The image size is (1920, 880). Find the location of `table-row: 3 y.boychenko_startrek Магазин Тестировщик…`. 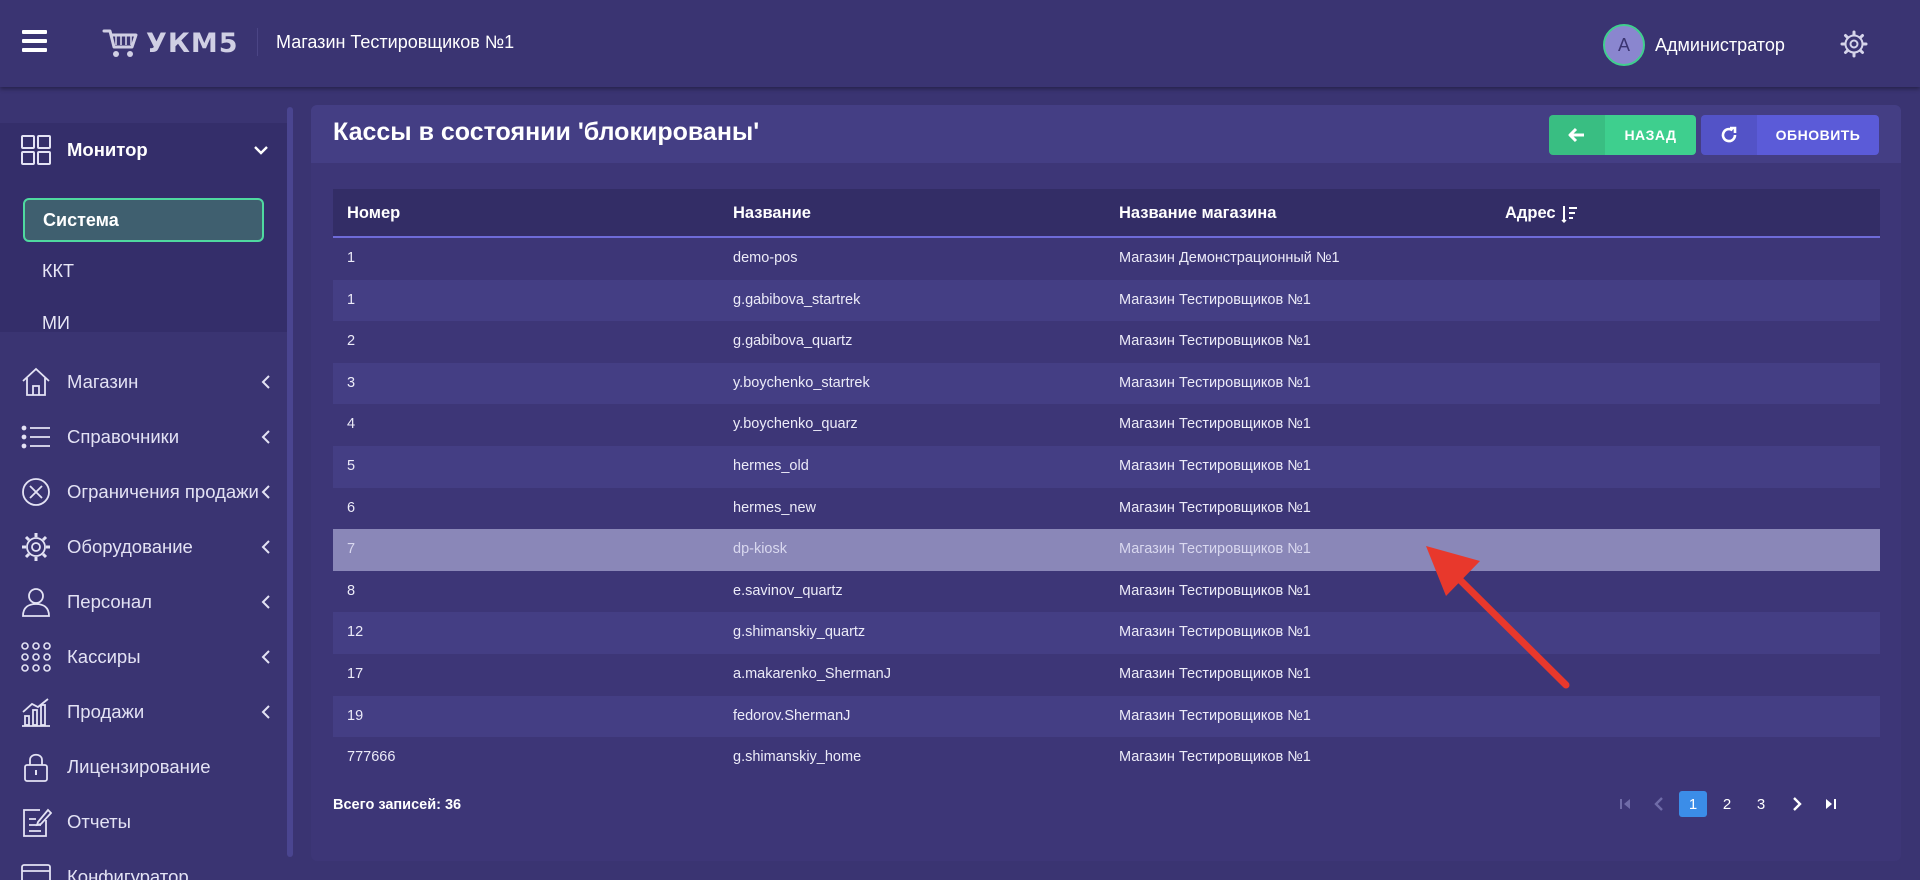

table-row: 3 y.boychenko_startrek Магазин Тестировщик… is located at coordinates (1106, 383).